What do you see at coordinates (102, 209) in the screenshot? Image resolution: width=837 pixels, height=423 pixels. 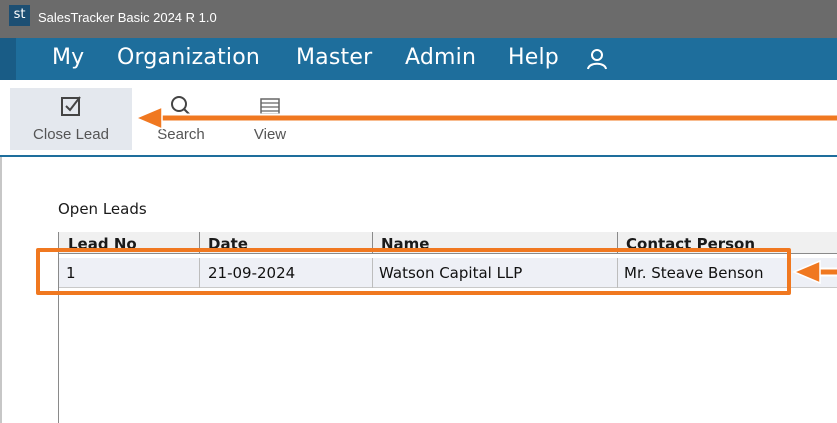 I see `open-leads-title: Open Leads` at bounding box center [102, 209].